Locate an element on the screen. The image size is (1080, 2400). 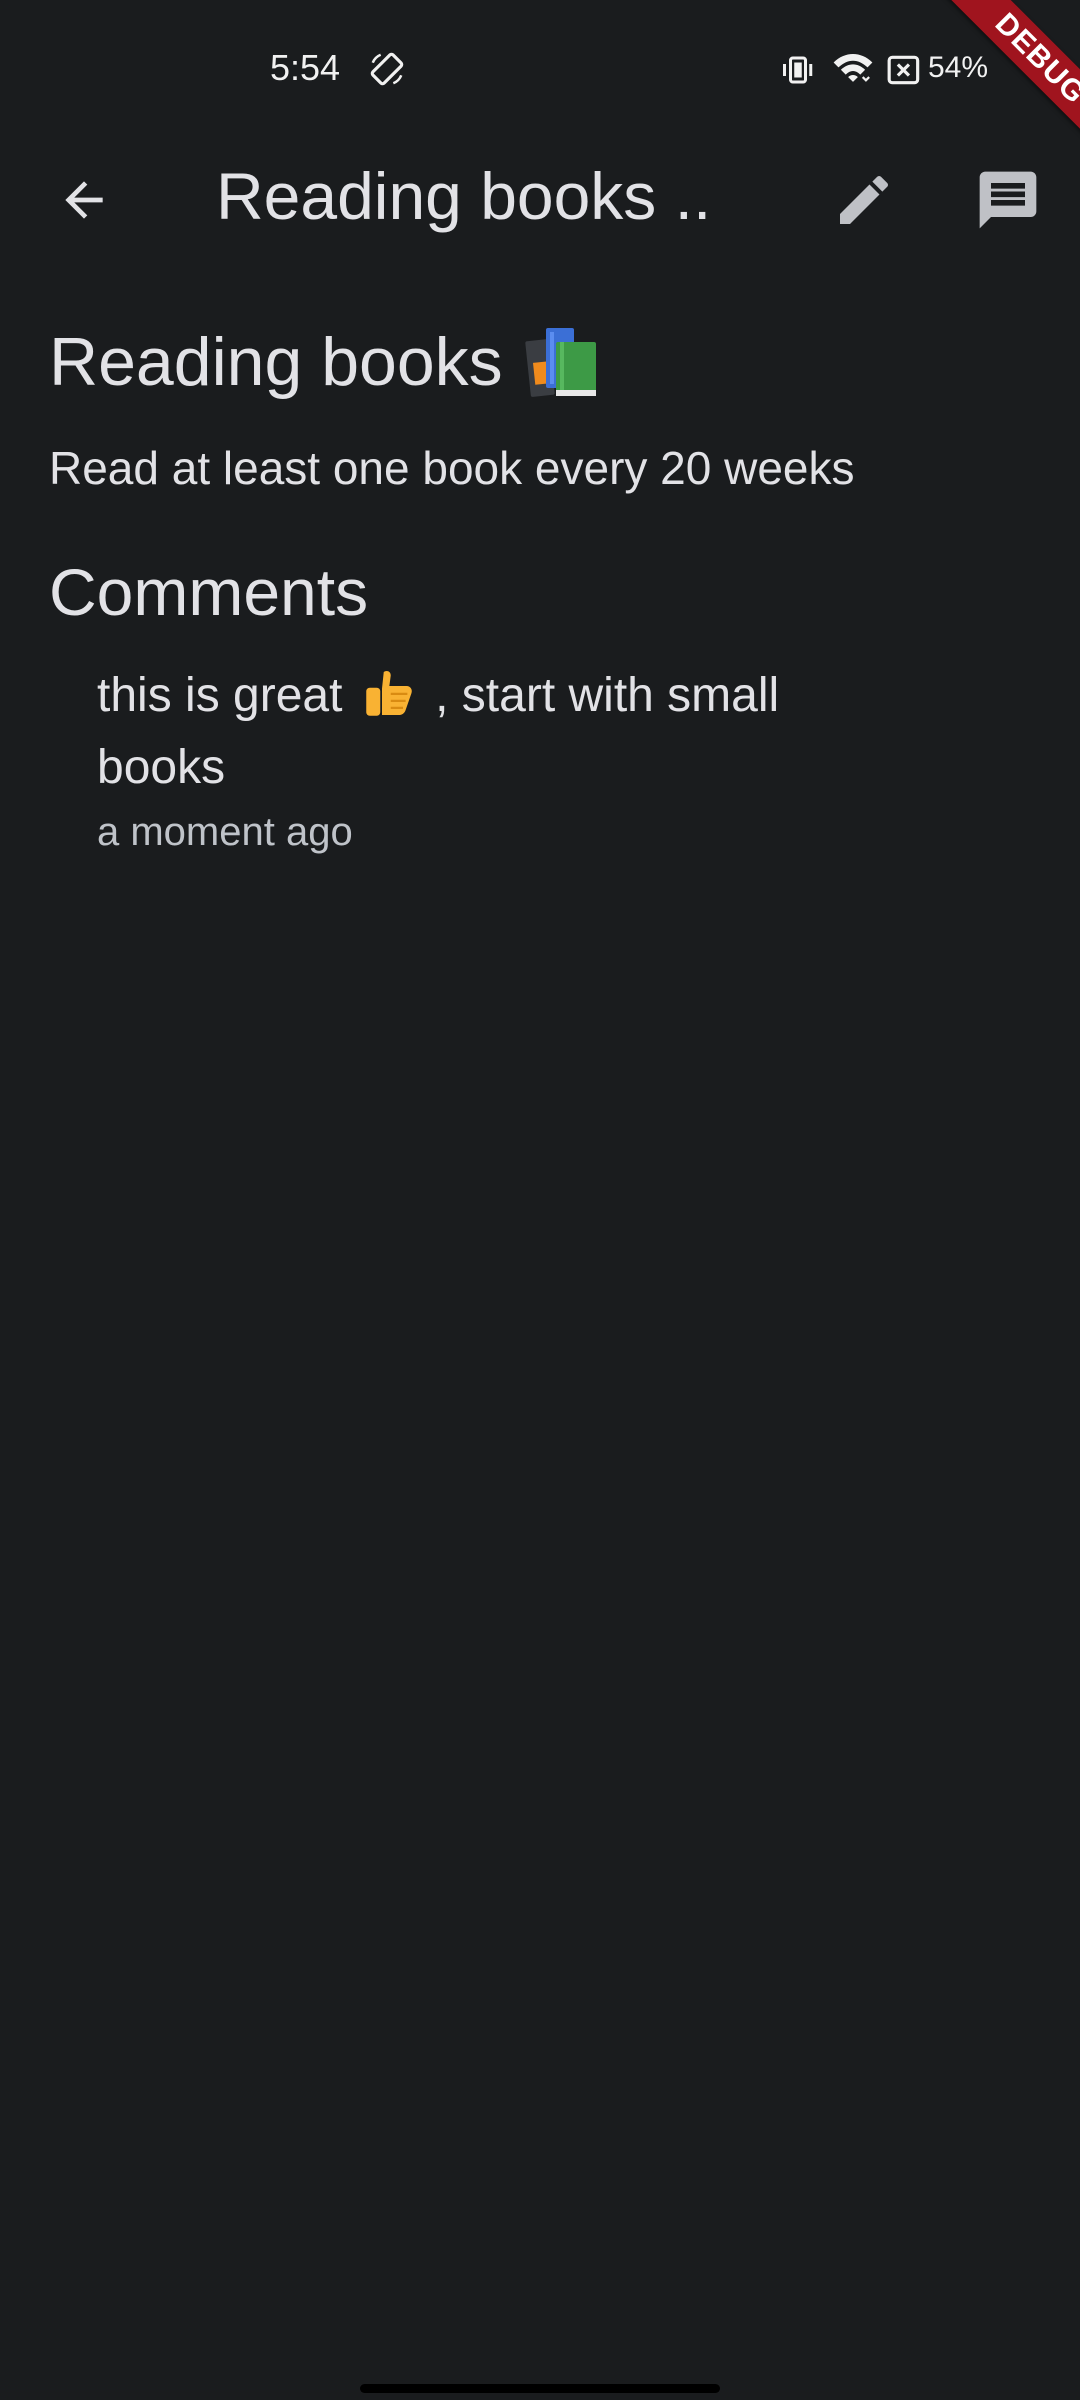
habit-description: Read at least one book every 20 weeks is located at coordinates (452, 468).